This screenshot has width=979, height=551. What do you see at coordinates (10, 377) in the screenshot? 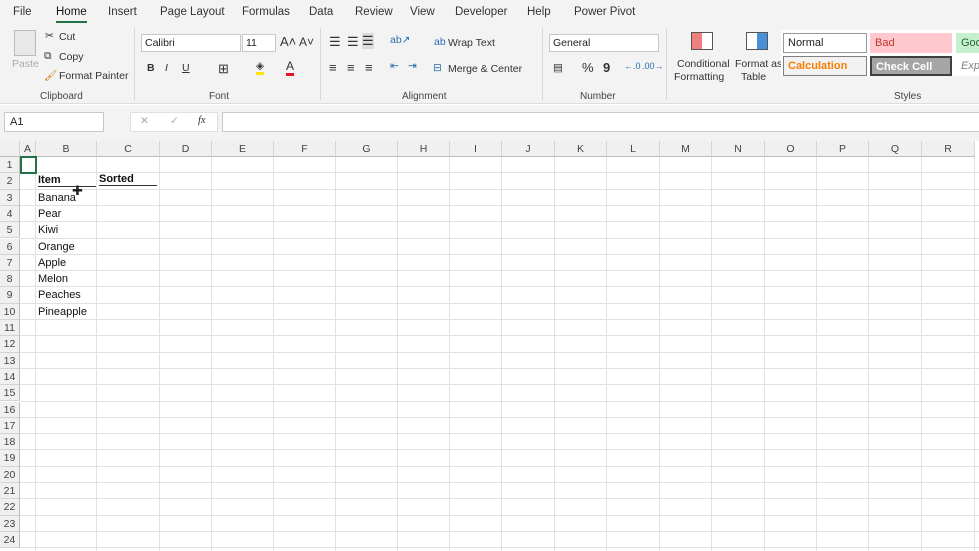
I see `row-header-14: 14` at bounding box center [10, 377].